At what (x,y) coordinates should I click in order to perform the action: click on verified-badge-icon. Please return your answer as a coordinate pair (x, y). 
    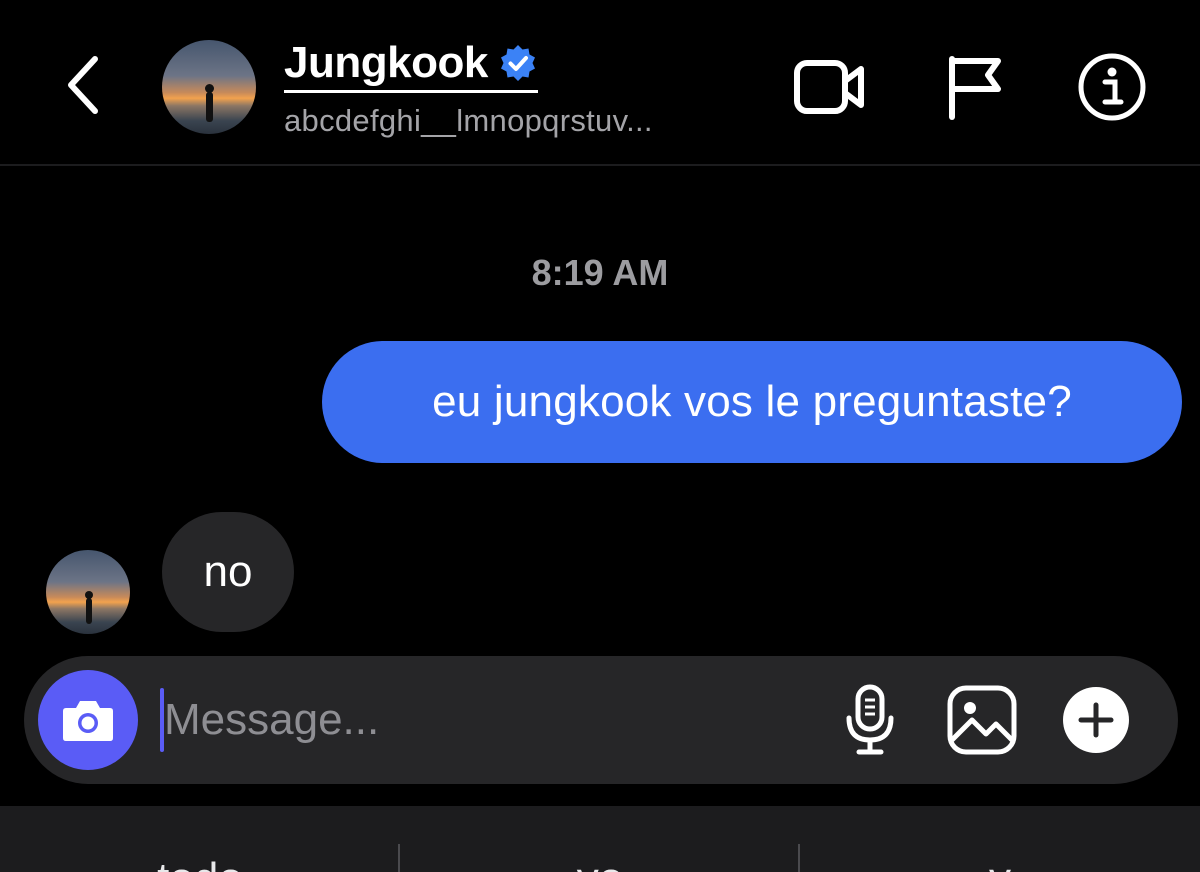
    Looking at the image, I should click on (517, 63).